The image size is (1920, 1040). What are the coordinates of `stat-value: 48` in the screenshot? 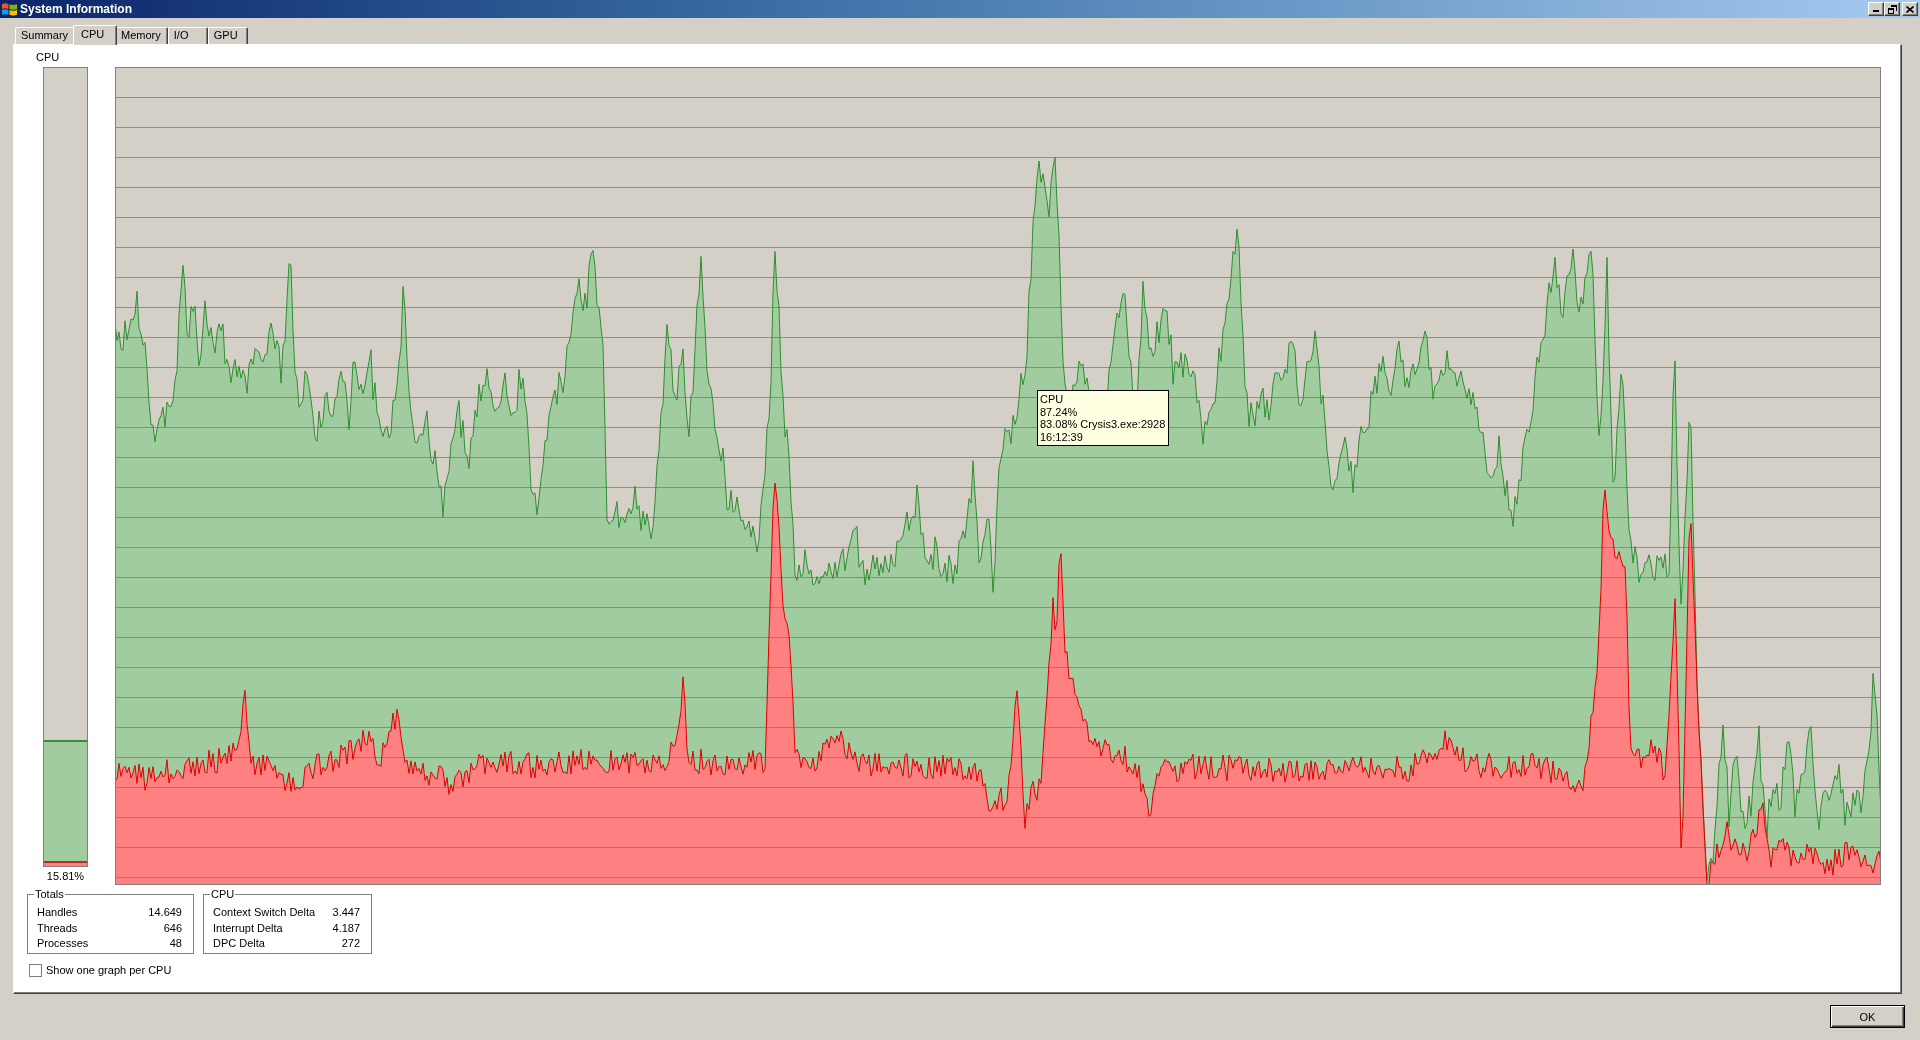 It's located at (175, 943).